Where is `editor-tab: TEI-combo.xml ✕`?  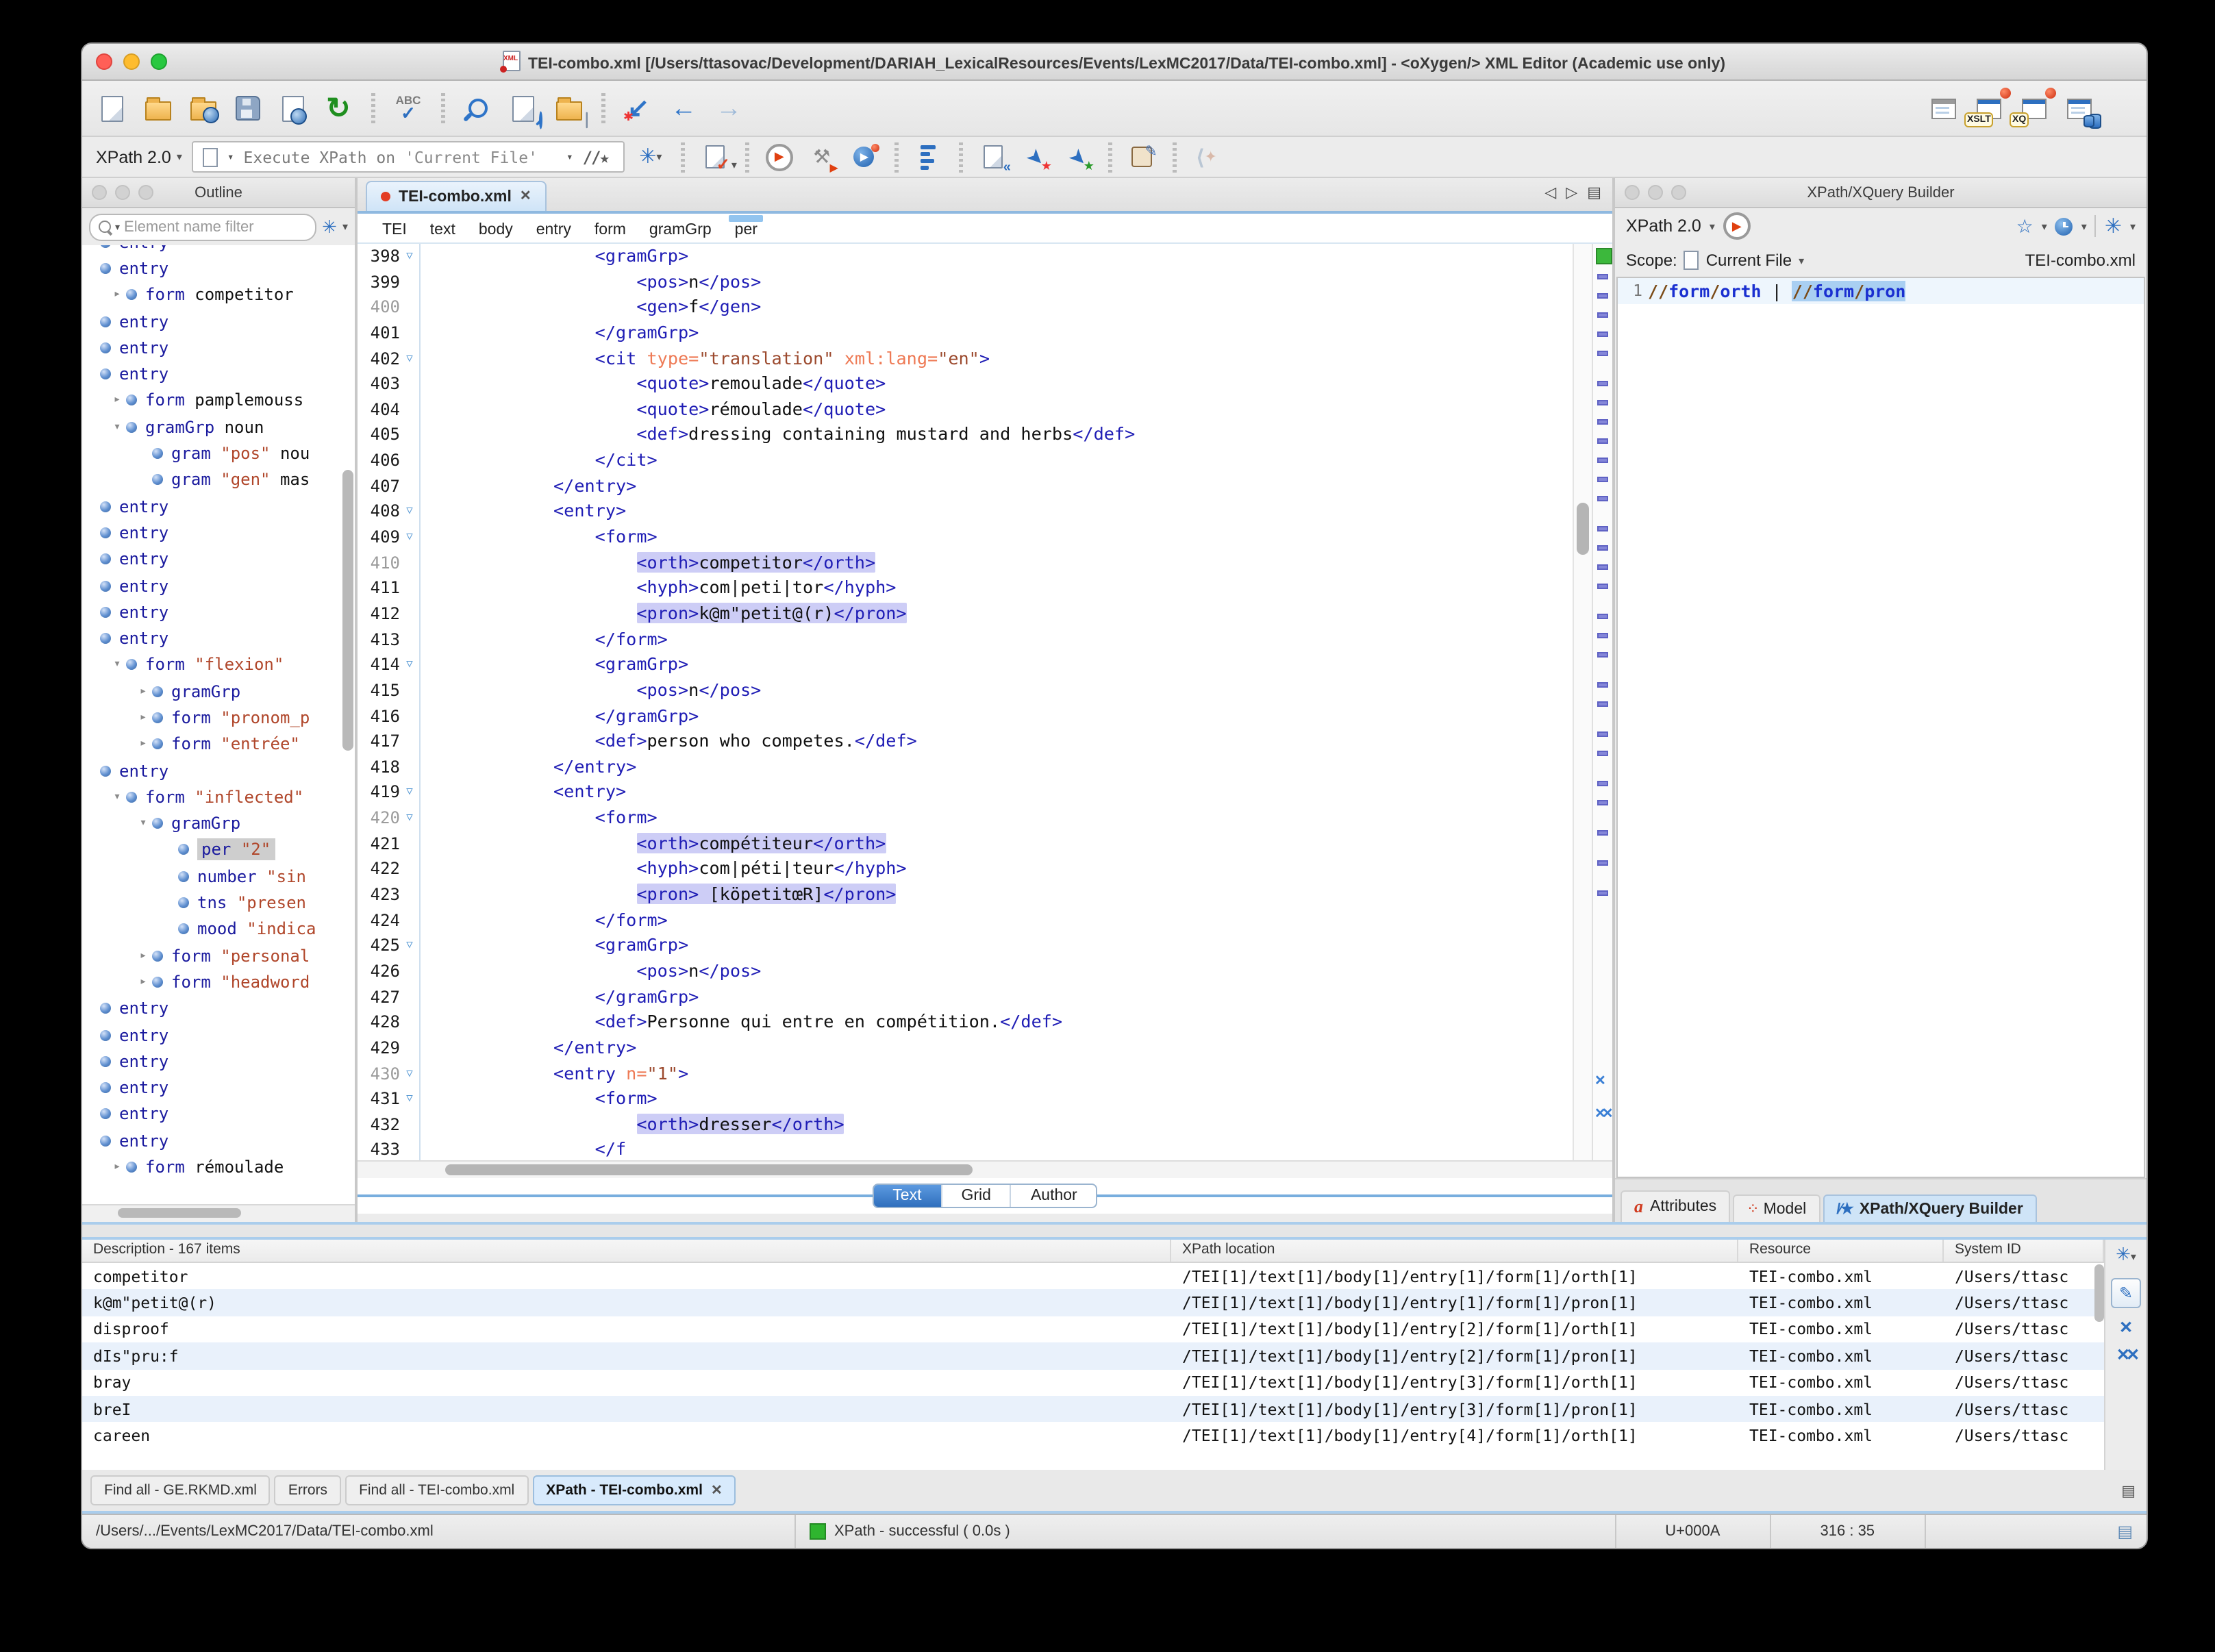
editor-tab: TEI-combo.xml ✕ is located at coordinates (456, 196).